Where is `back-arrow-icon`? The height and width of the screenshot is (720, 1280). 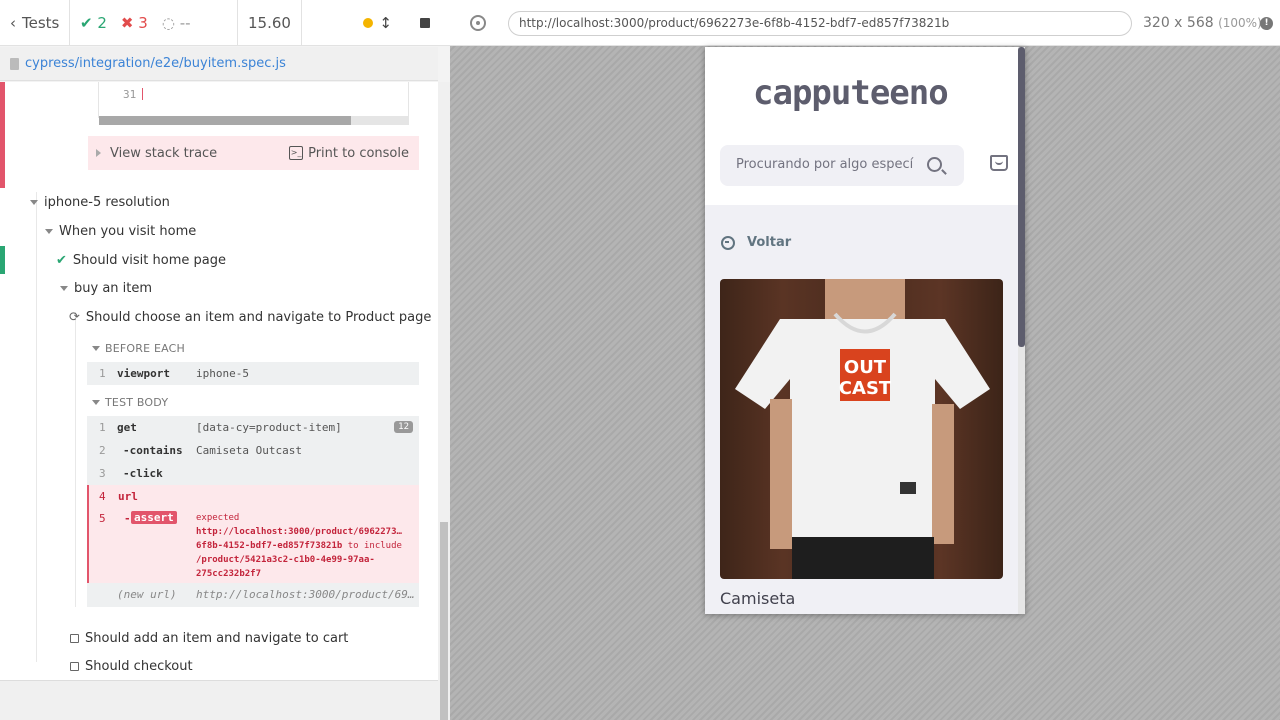
back-arrow-icon is located at coordinates (728, 242).